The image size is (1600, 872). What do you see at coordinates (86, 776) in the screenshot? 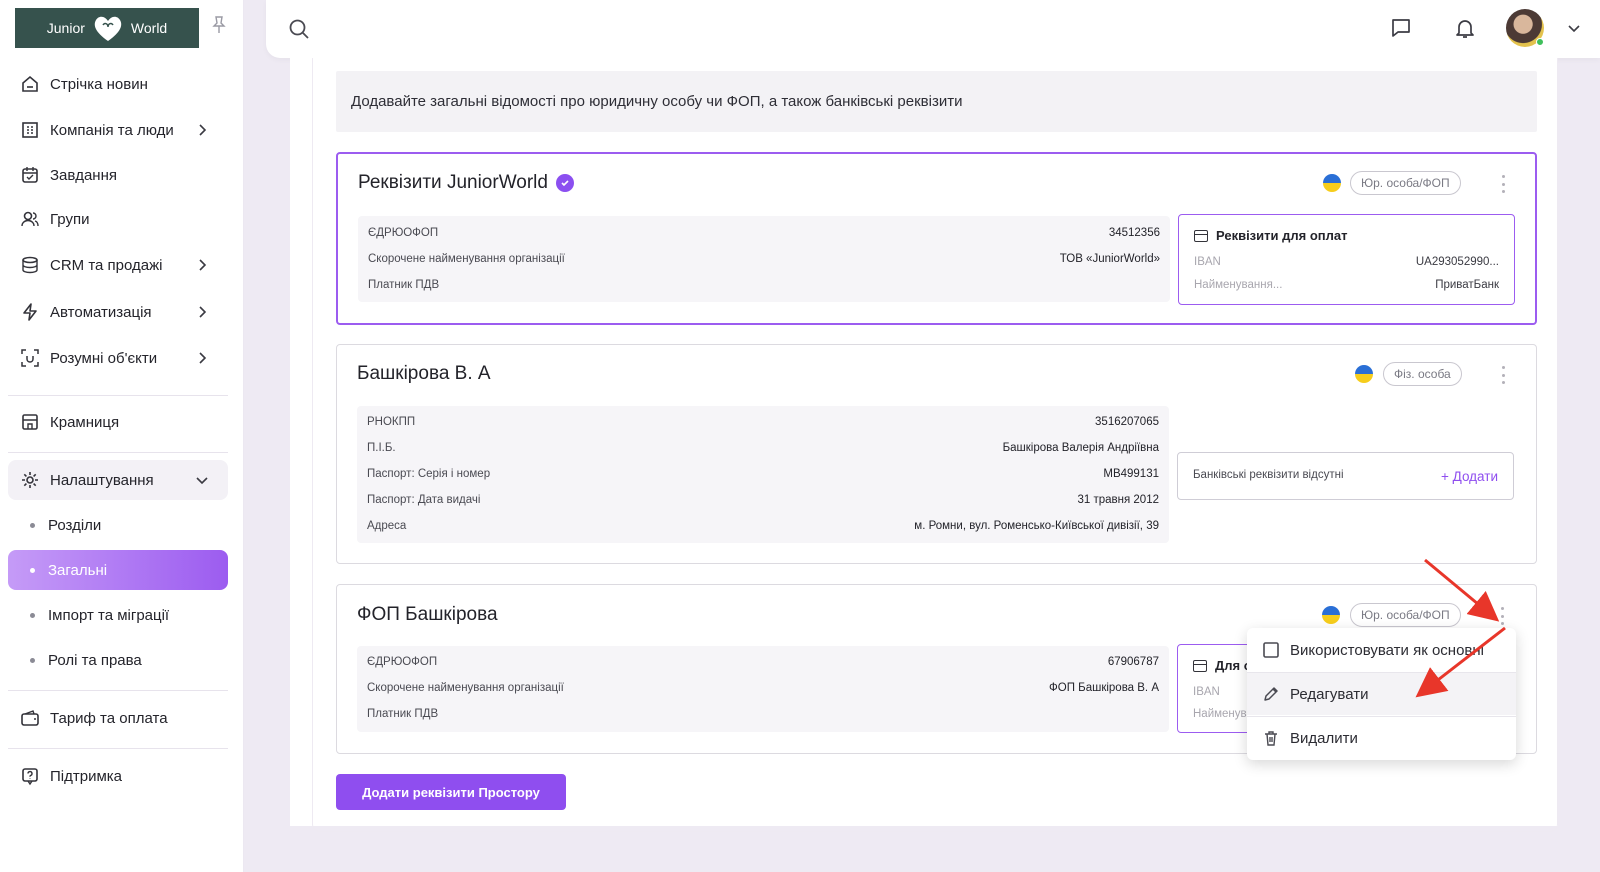
I see `sidebar-item-label: Підтримка` at bounding box center [86, 776].